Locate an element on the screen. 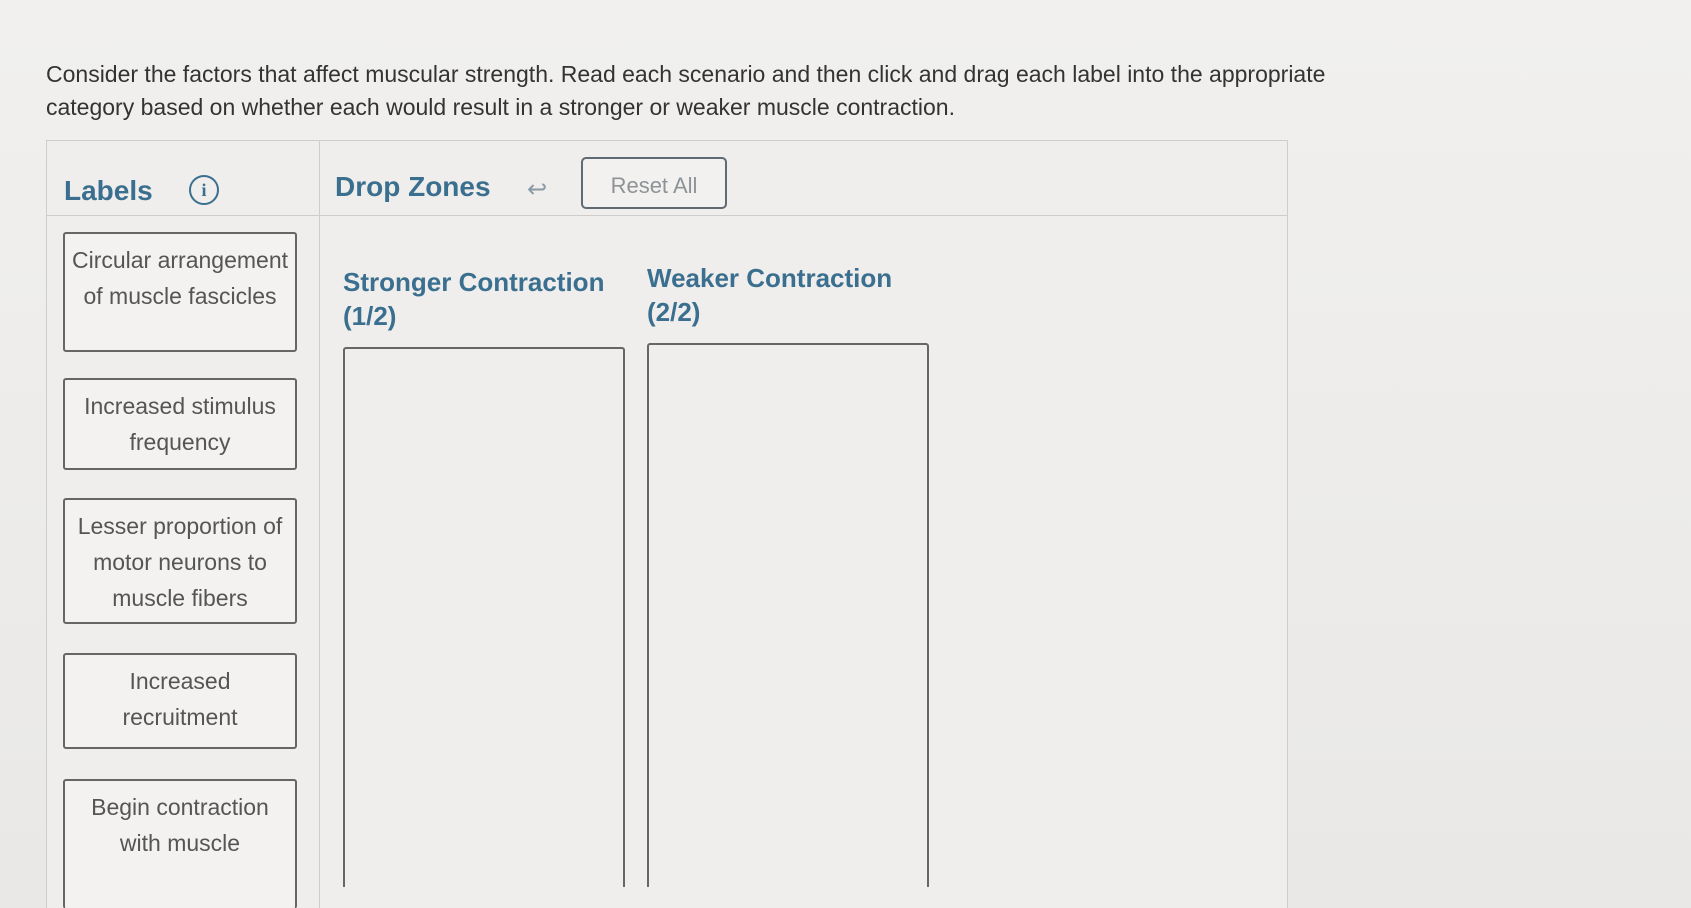  weaker-zone-title: Weaker Contraction (2/2) is located at coordinates (769, 295).